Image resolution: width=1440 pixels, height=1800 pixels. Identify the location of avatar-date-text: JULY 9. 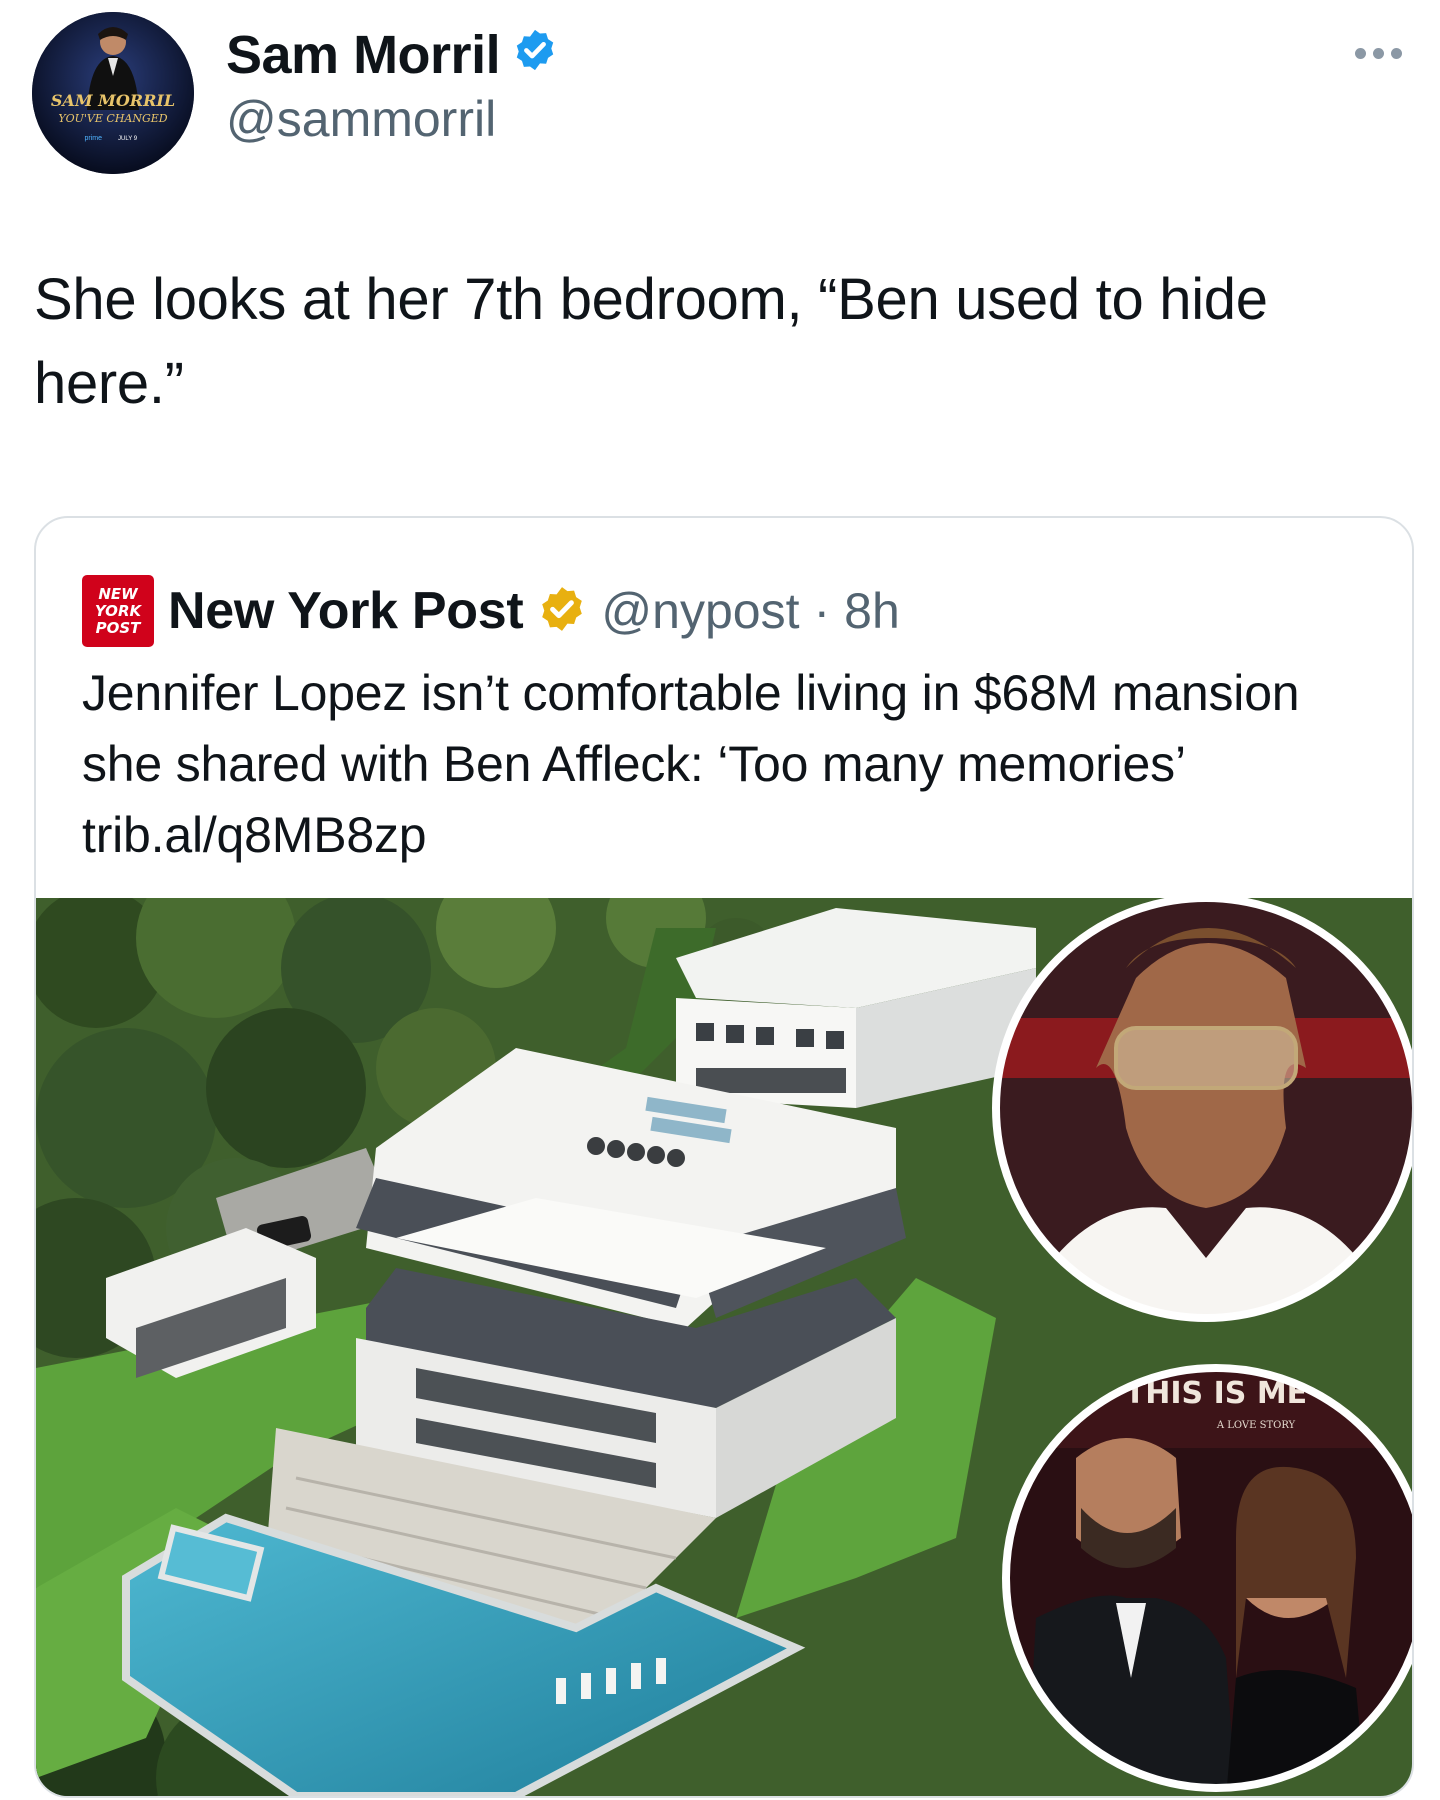
(128, 139).